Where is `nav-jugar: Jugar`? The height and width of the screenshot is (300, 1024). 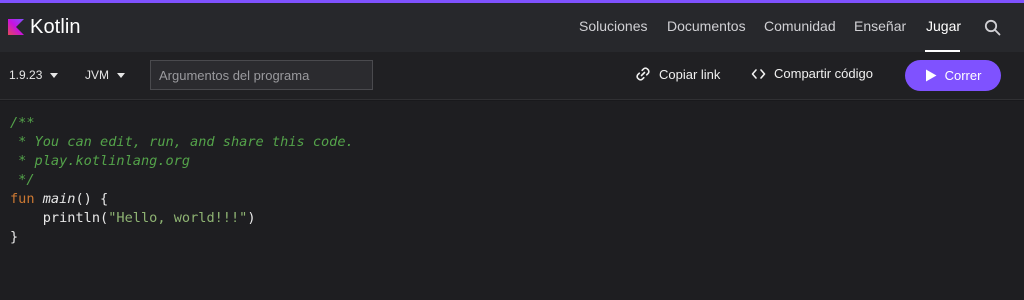
nav-jugar: Jugar is located at coordinates (943, 26).